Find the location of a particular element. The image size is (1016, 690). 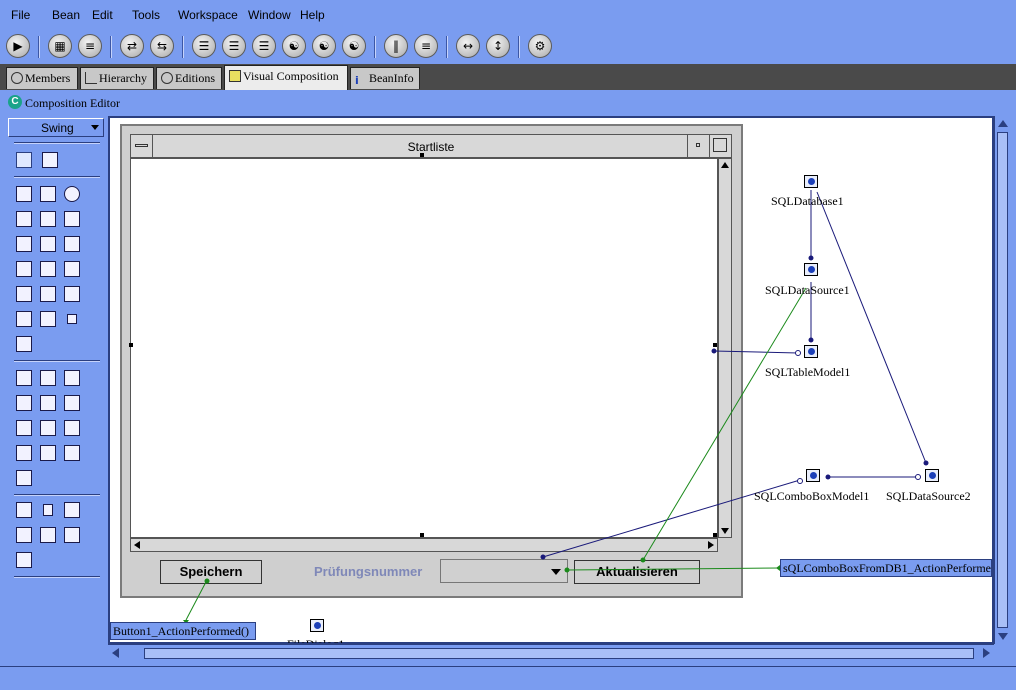

canvas-vertical-scrollbar is located at coordinates (1002, 380).